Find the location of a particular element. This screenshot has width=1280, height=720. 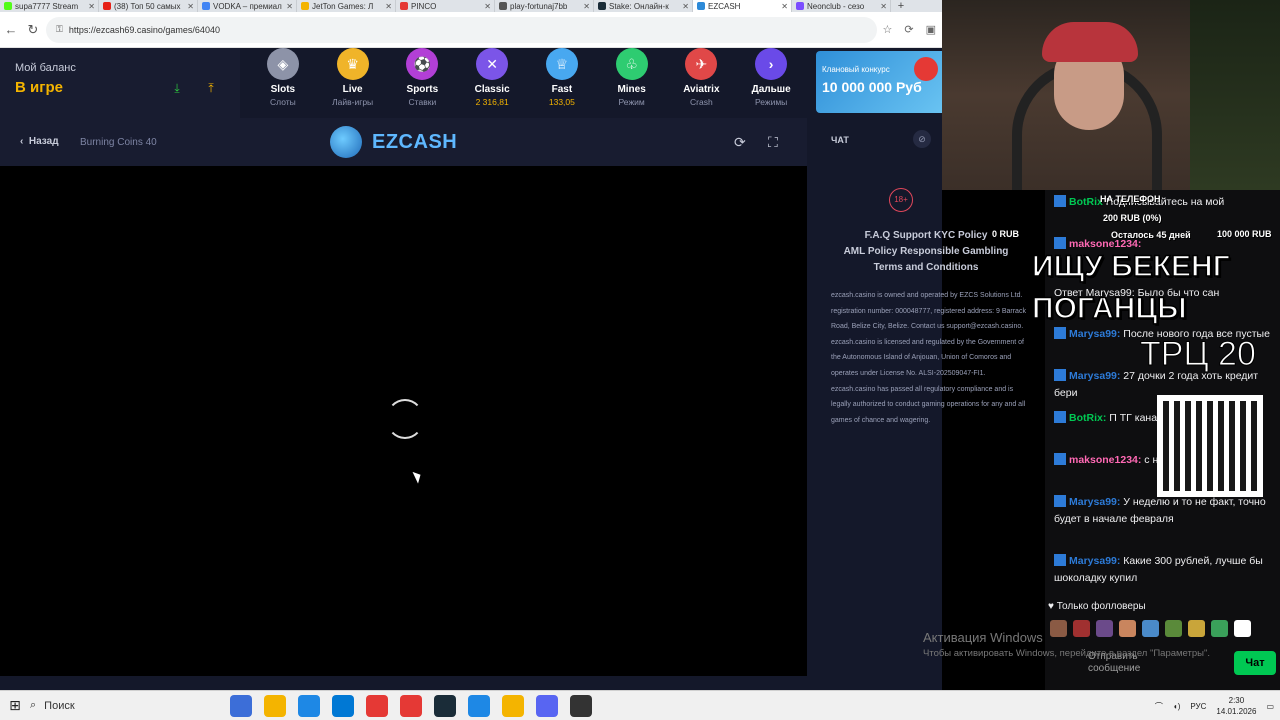

volume-icon: ◖) is located at coordinates (1177, 706).